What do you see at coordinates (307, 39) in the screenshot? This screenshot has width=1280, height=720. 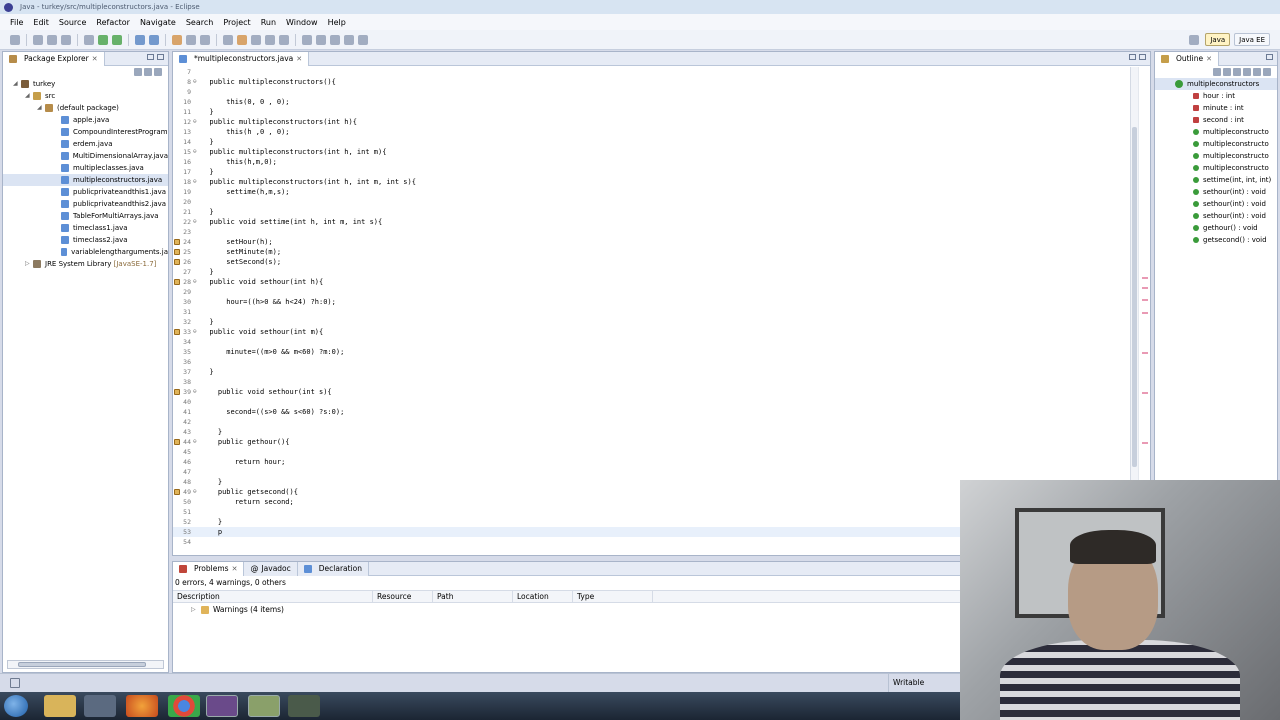 I see `next-annotation-icon` at bounding box center [307, 39].